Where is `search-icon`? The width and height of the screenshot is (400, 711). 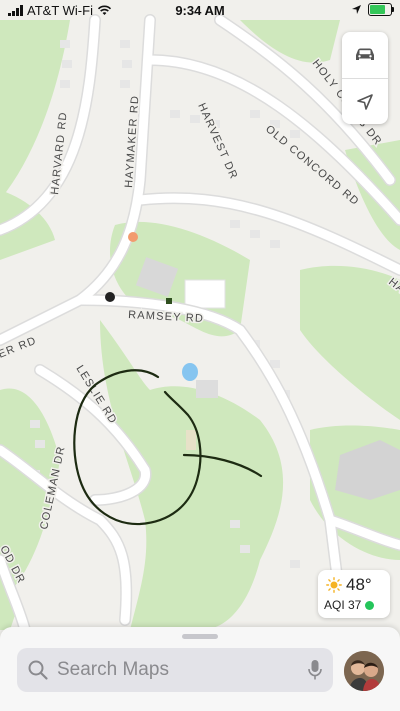 search-icon is located at coordinates (38, 670).